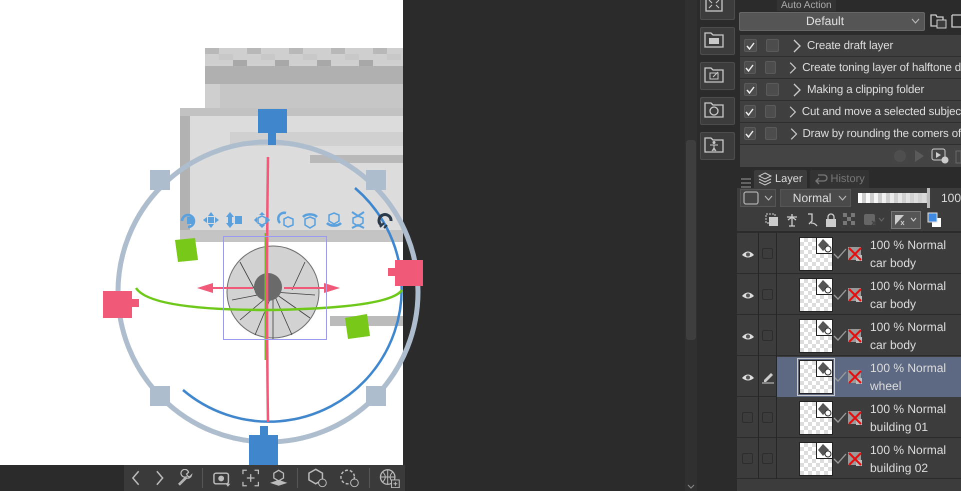 Image resolution: width=961 pixels, height=491 pixels. I want to click on folder-image-icon, so click(717, 41).